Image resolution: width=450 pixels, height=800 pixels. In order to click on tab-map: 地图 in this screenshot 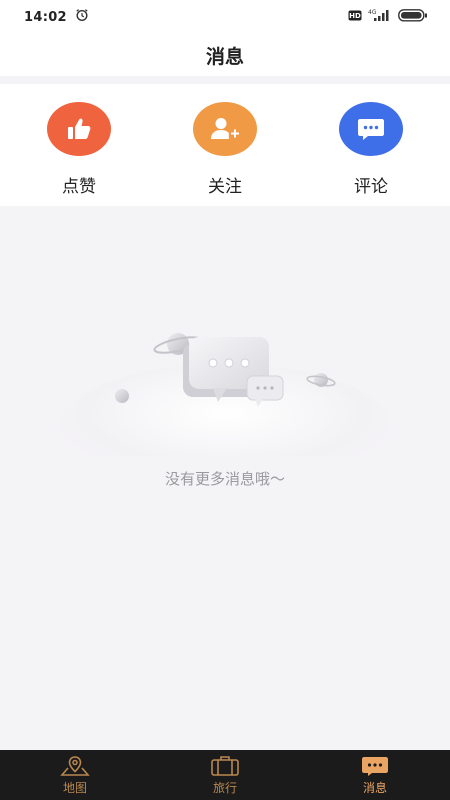, I will do `click(75, 775)`.